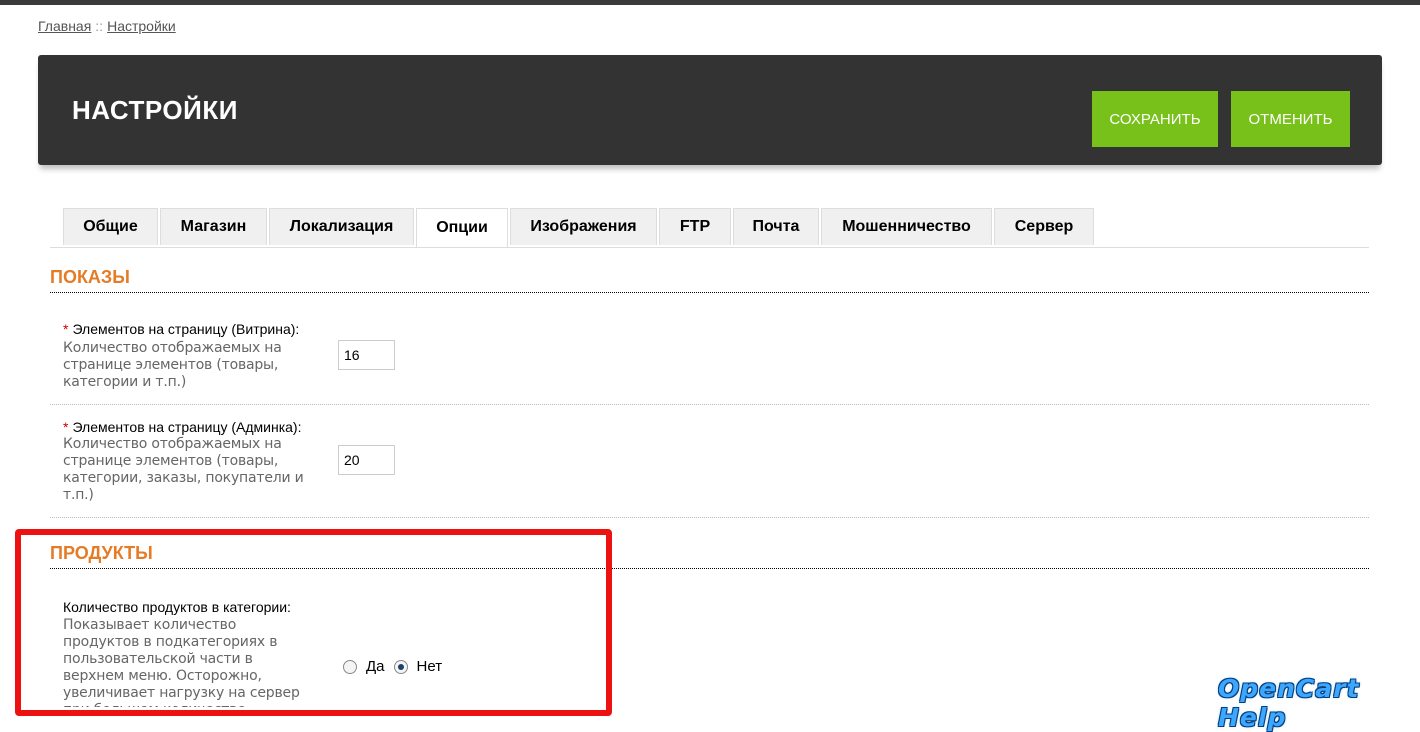 The image size is (1420, 732). I want to click on product-count-radio-group: Да Нет, so click(397, 666).